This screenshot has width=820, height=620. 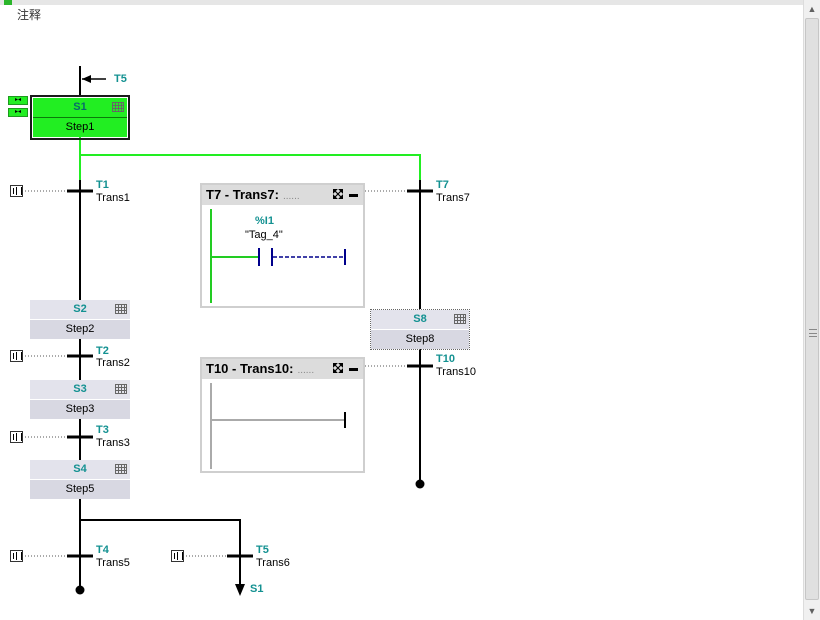 What do you see at coordinates (453, 198) in the screenshot?
I see `transition-t7-name: Trans7` at bounding box center [453, 198].